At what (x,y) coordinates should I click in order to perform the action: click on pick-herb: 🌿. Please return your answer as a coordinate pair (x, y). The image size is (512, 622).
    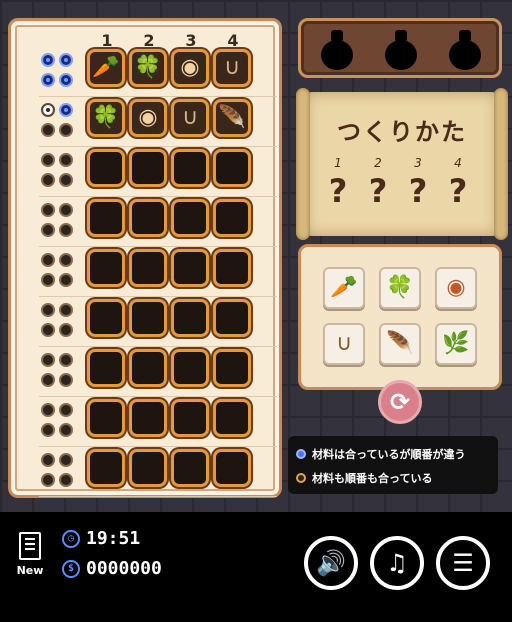
    Looking at the image, I should click on (456, 344).